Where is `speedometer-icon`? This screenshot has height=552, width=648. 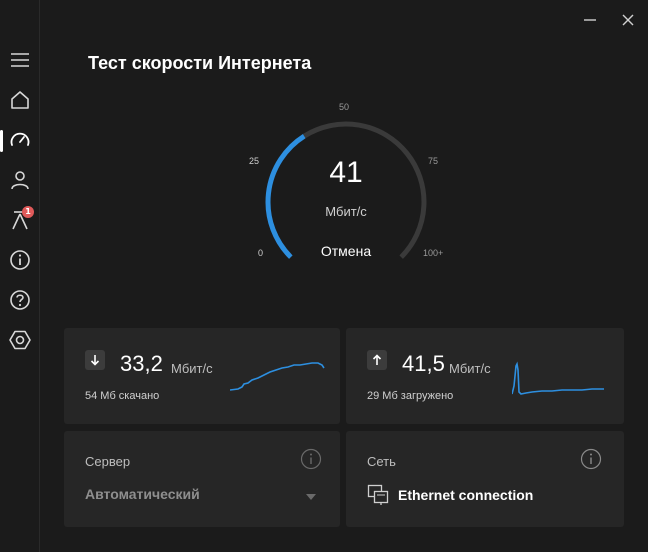 speedometer-icon is located at coordinates (20, 139).